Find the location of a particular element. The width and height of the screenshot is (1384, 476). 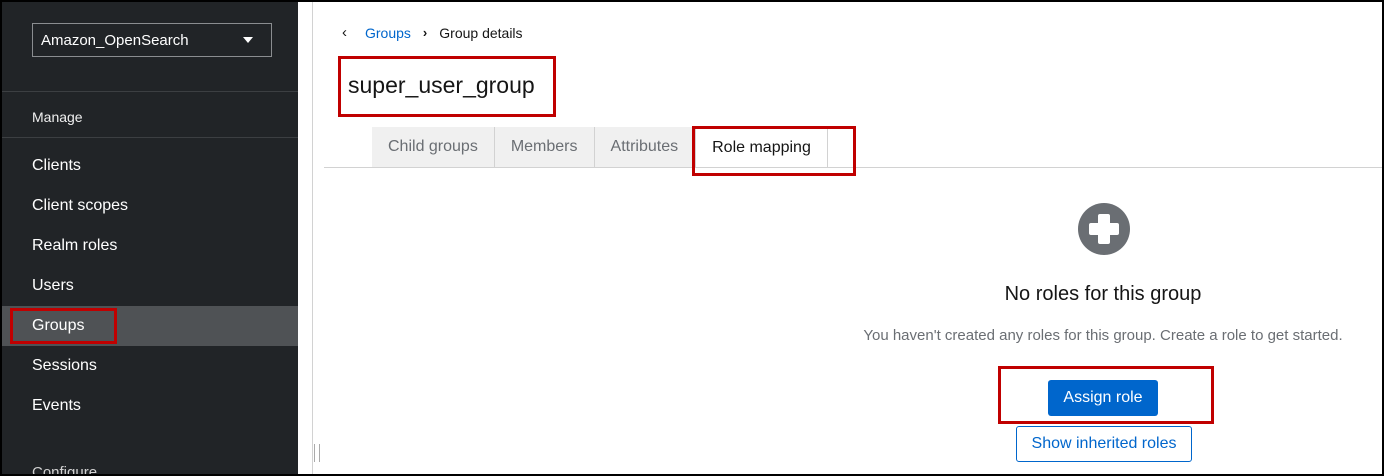

sidebar-item-client-scopes: Client scopes is located at coordinates (150, 206).